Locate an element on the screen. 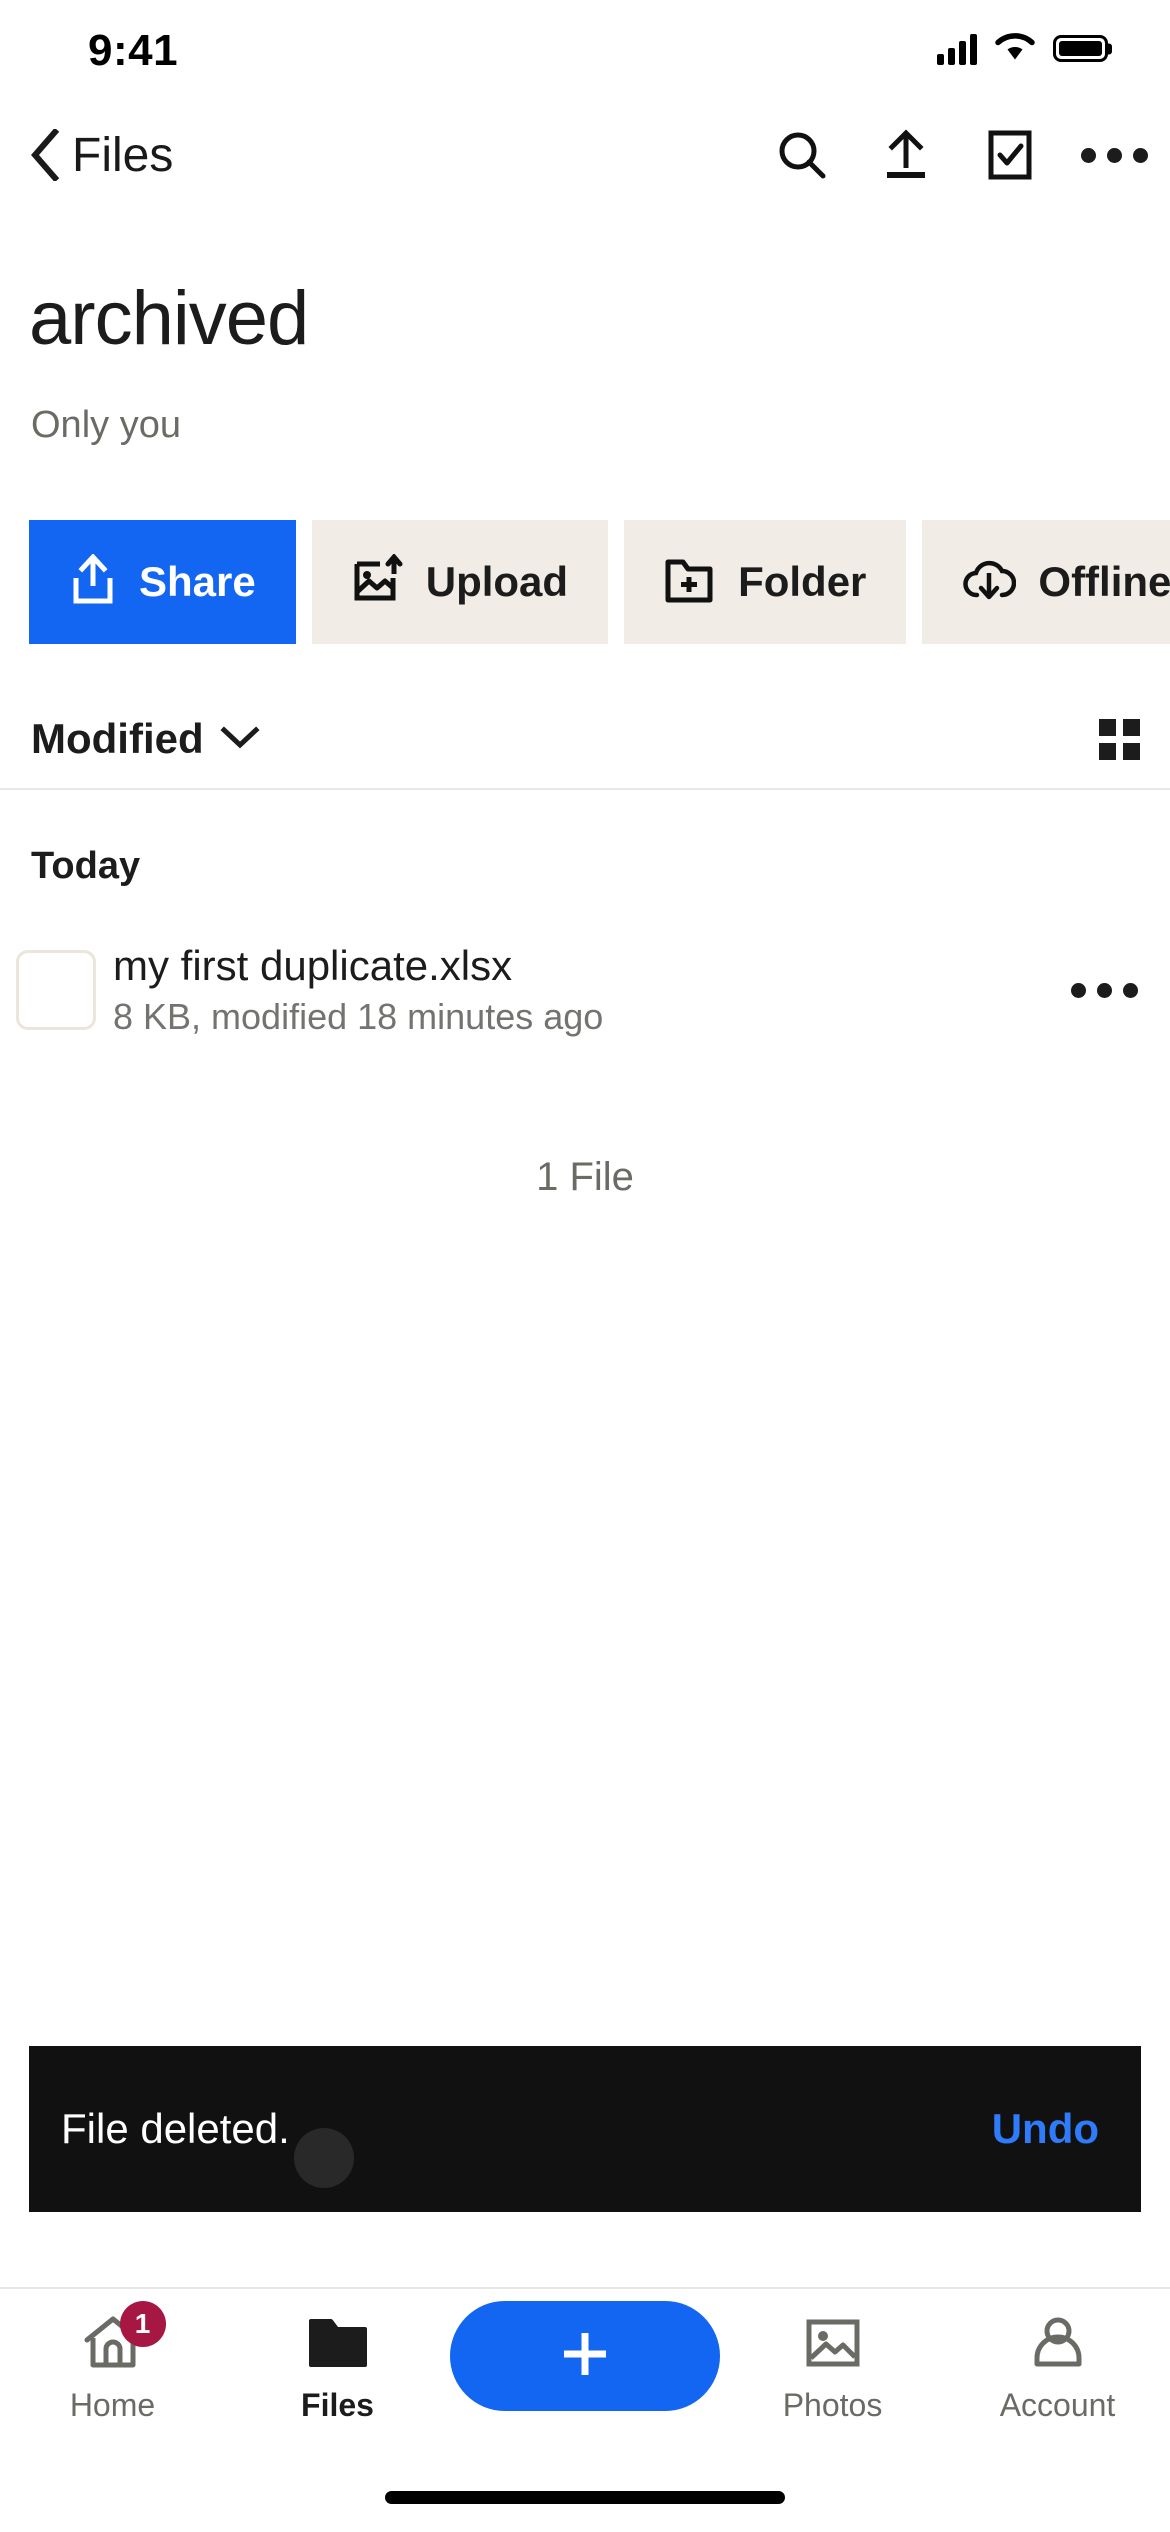 The image size is (1170, 2532). folder-button: Folder is located at coordinates (765, 582).